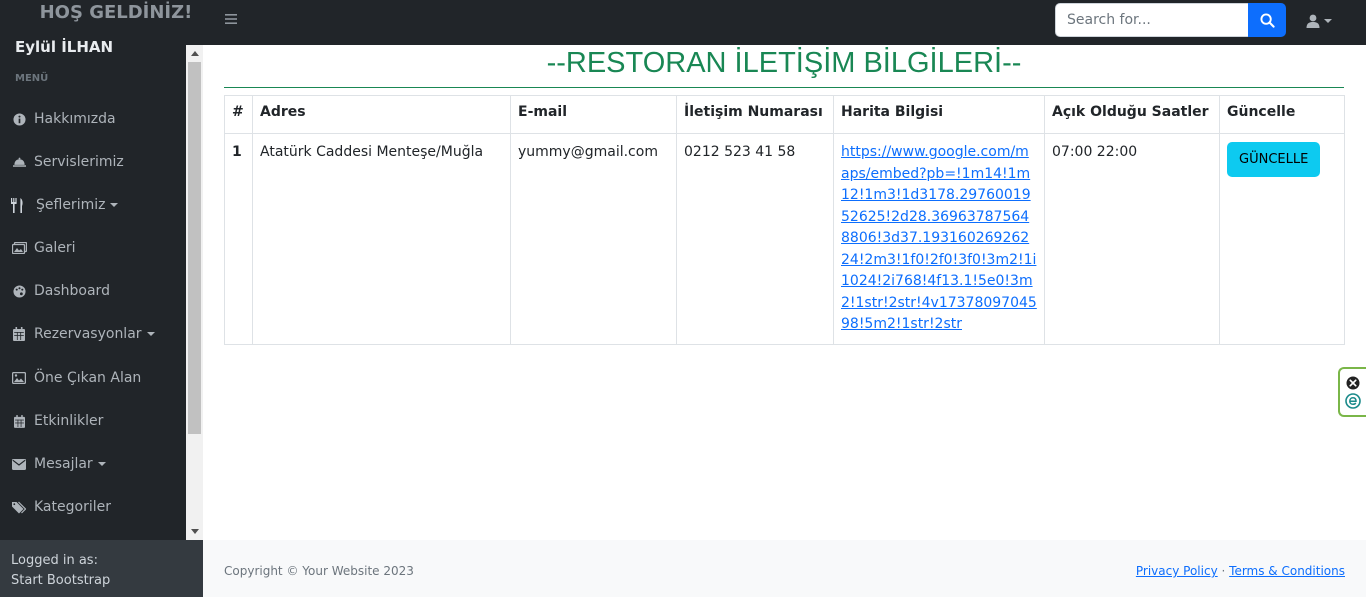 The width and height of the screenshot is (1366, 597). Describe the element at coordinates (1313, 21) in the screenshot. I see `user-icon` at that location.